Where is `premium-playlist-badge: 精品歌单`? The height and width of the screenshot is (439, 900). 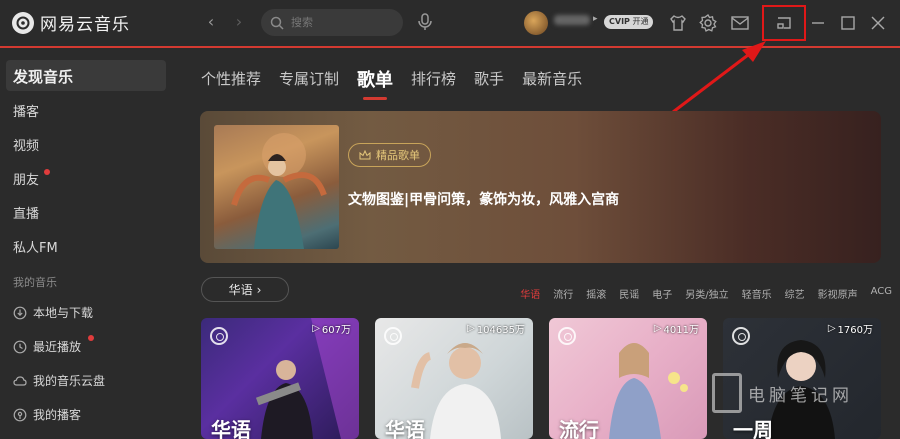 premium-playlist-badge: 精品歌单 is located at coordinates (389, 155).